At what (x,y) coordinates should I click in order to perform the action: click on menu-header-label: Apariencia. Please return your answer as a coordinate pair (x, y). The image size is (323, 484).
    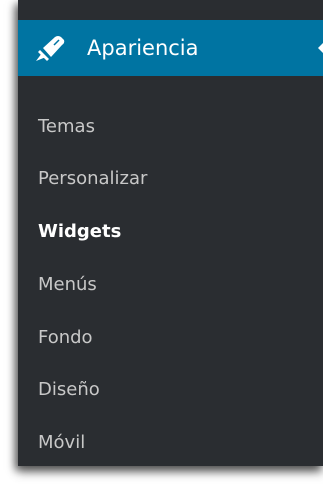
    Looking at the image, I should click on (143, 48).